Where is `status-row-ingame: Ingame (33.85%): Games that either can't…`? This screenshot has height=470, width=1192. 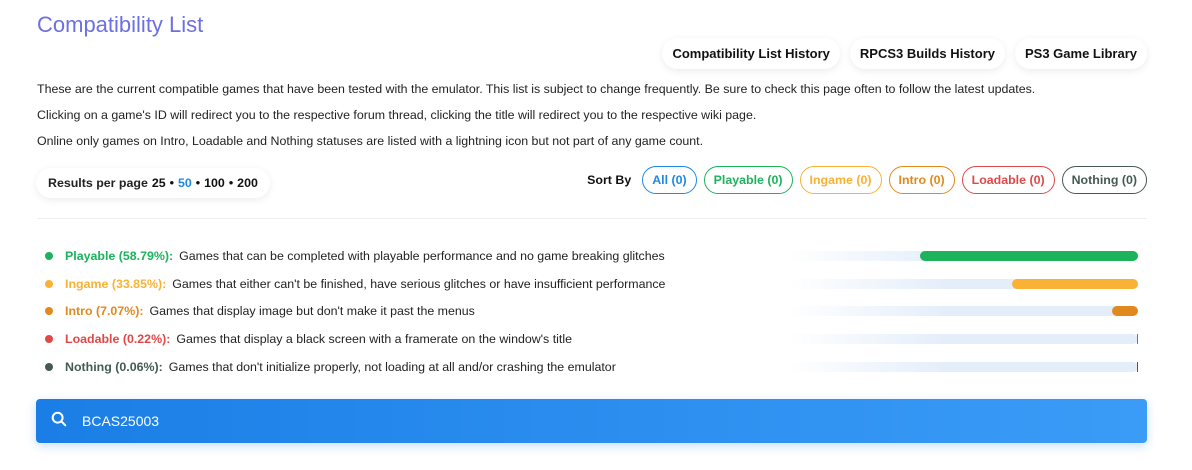
status-row-ingame: Ingame (33.85%): Games that either can't… is located at coordinates (355, 284).